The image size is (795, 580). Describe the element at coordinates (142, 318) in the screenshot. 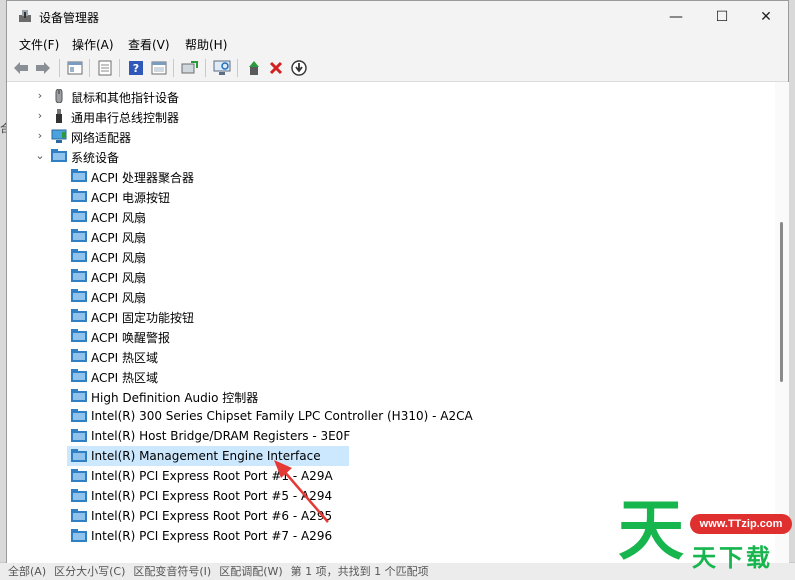

I see `device-label: ACPI 固定功能按钮` at that location.